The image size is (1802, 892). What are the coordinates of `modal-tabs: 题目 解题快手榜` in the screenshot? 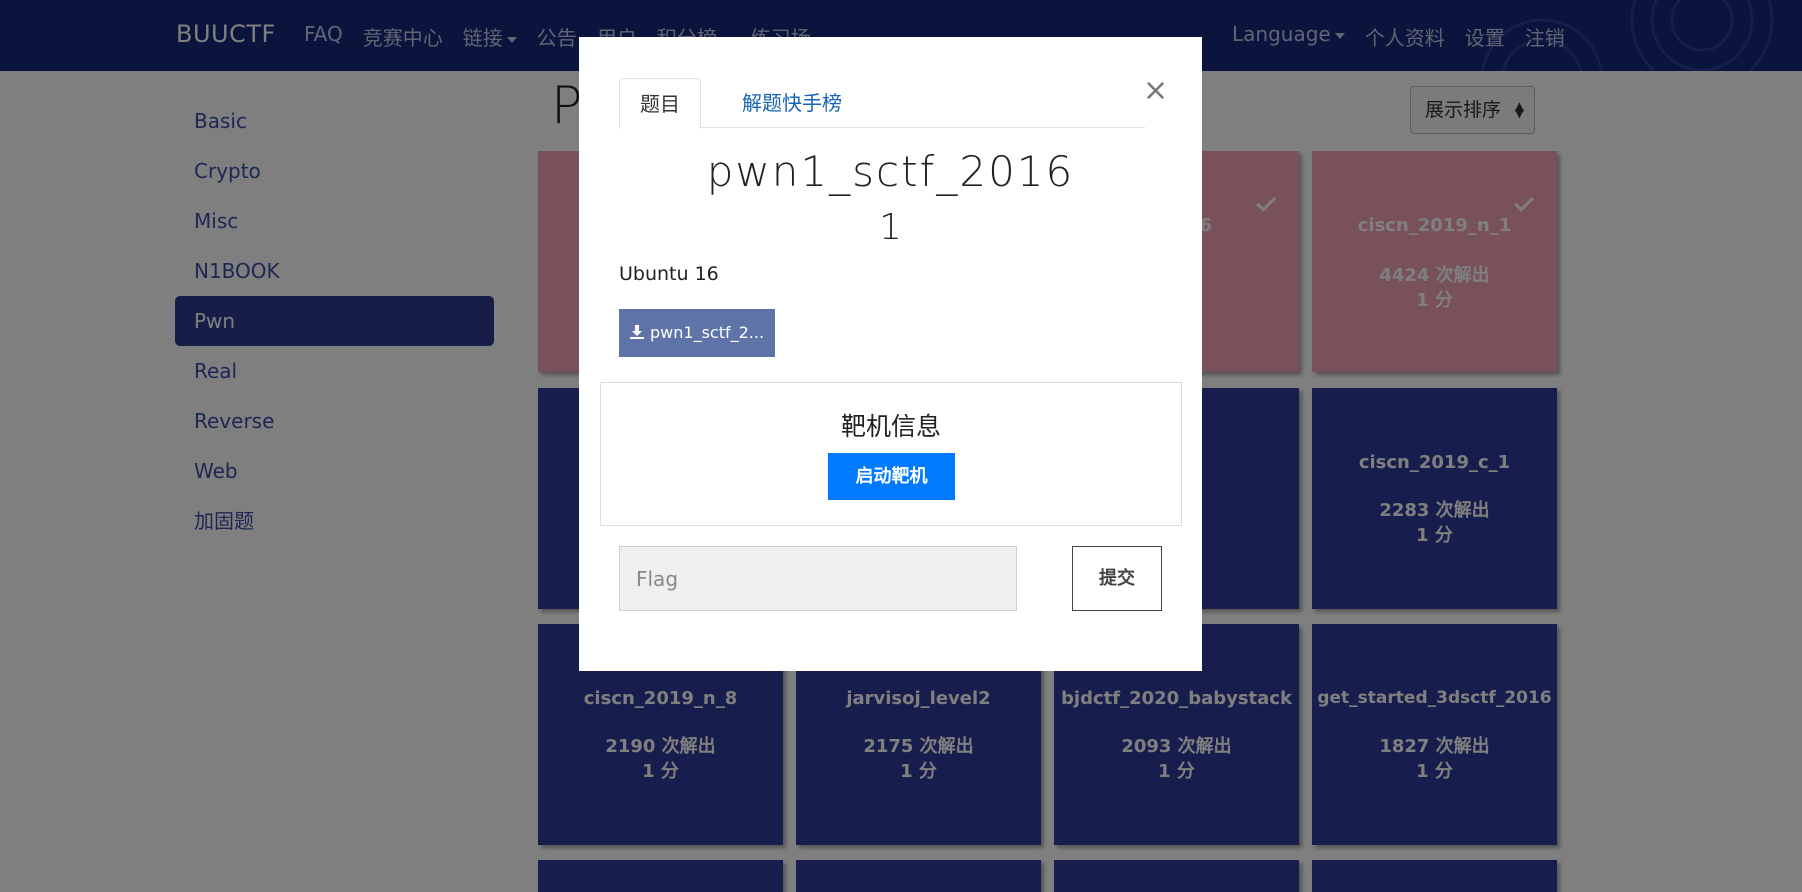 It's located at (882, 103).